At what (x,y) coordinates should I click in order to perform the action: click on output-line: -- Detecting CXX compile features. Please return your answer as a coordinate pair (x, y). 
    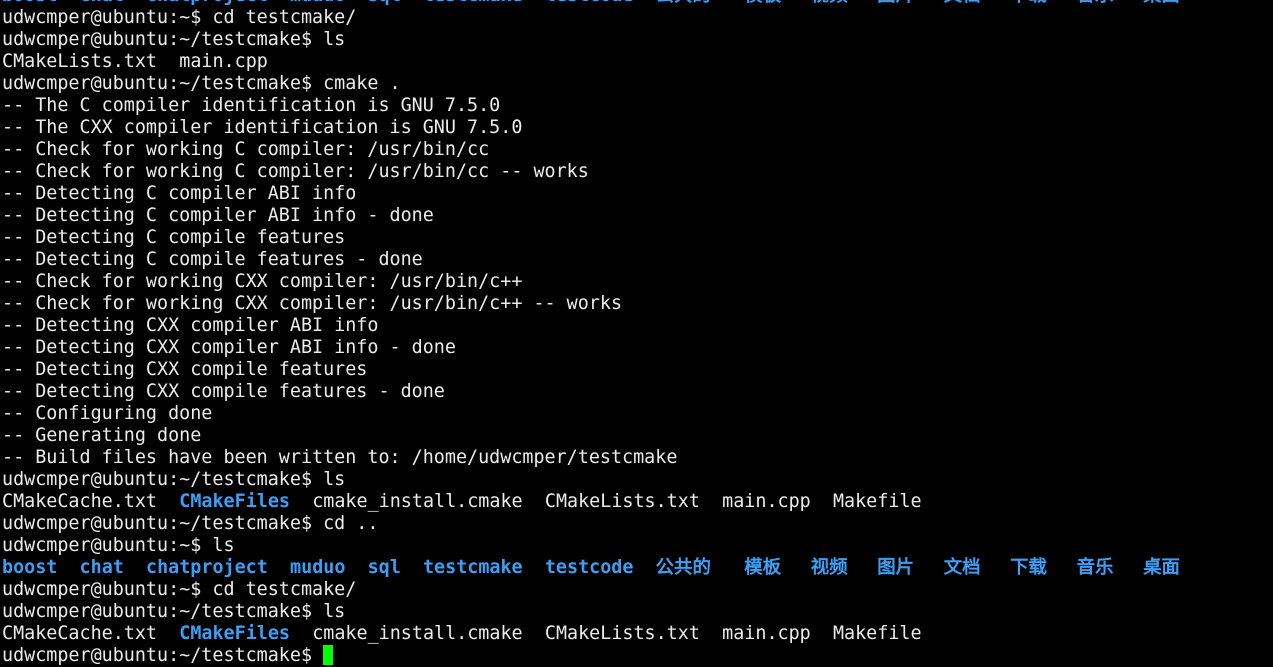
    Looking at the image, I should click on (594, 370).